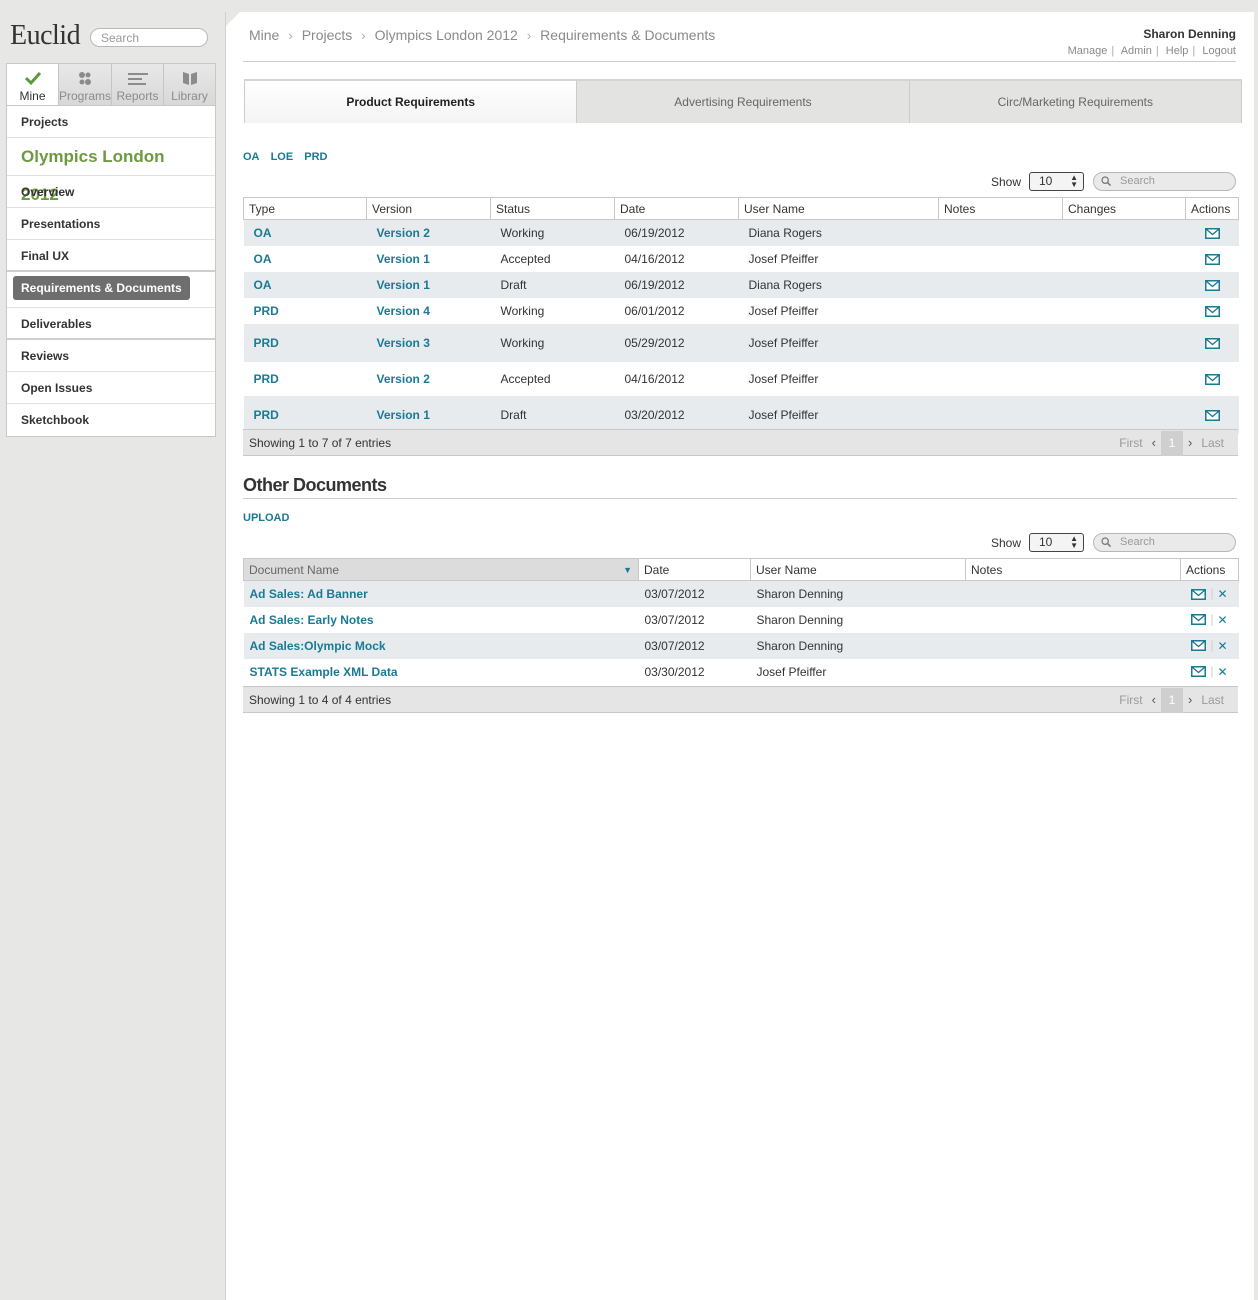 Image resolution: width=1258 pixels, height=1300 pixels. I want to click on tab-product-requirements: Product Requirements, so click(411, 102).